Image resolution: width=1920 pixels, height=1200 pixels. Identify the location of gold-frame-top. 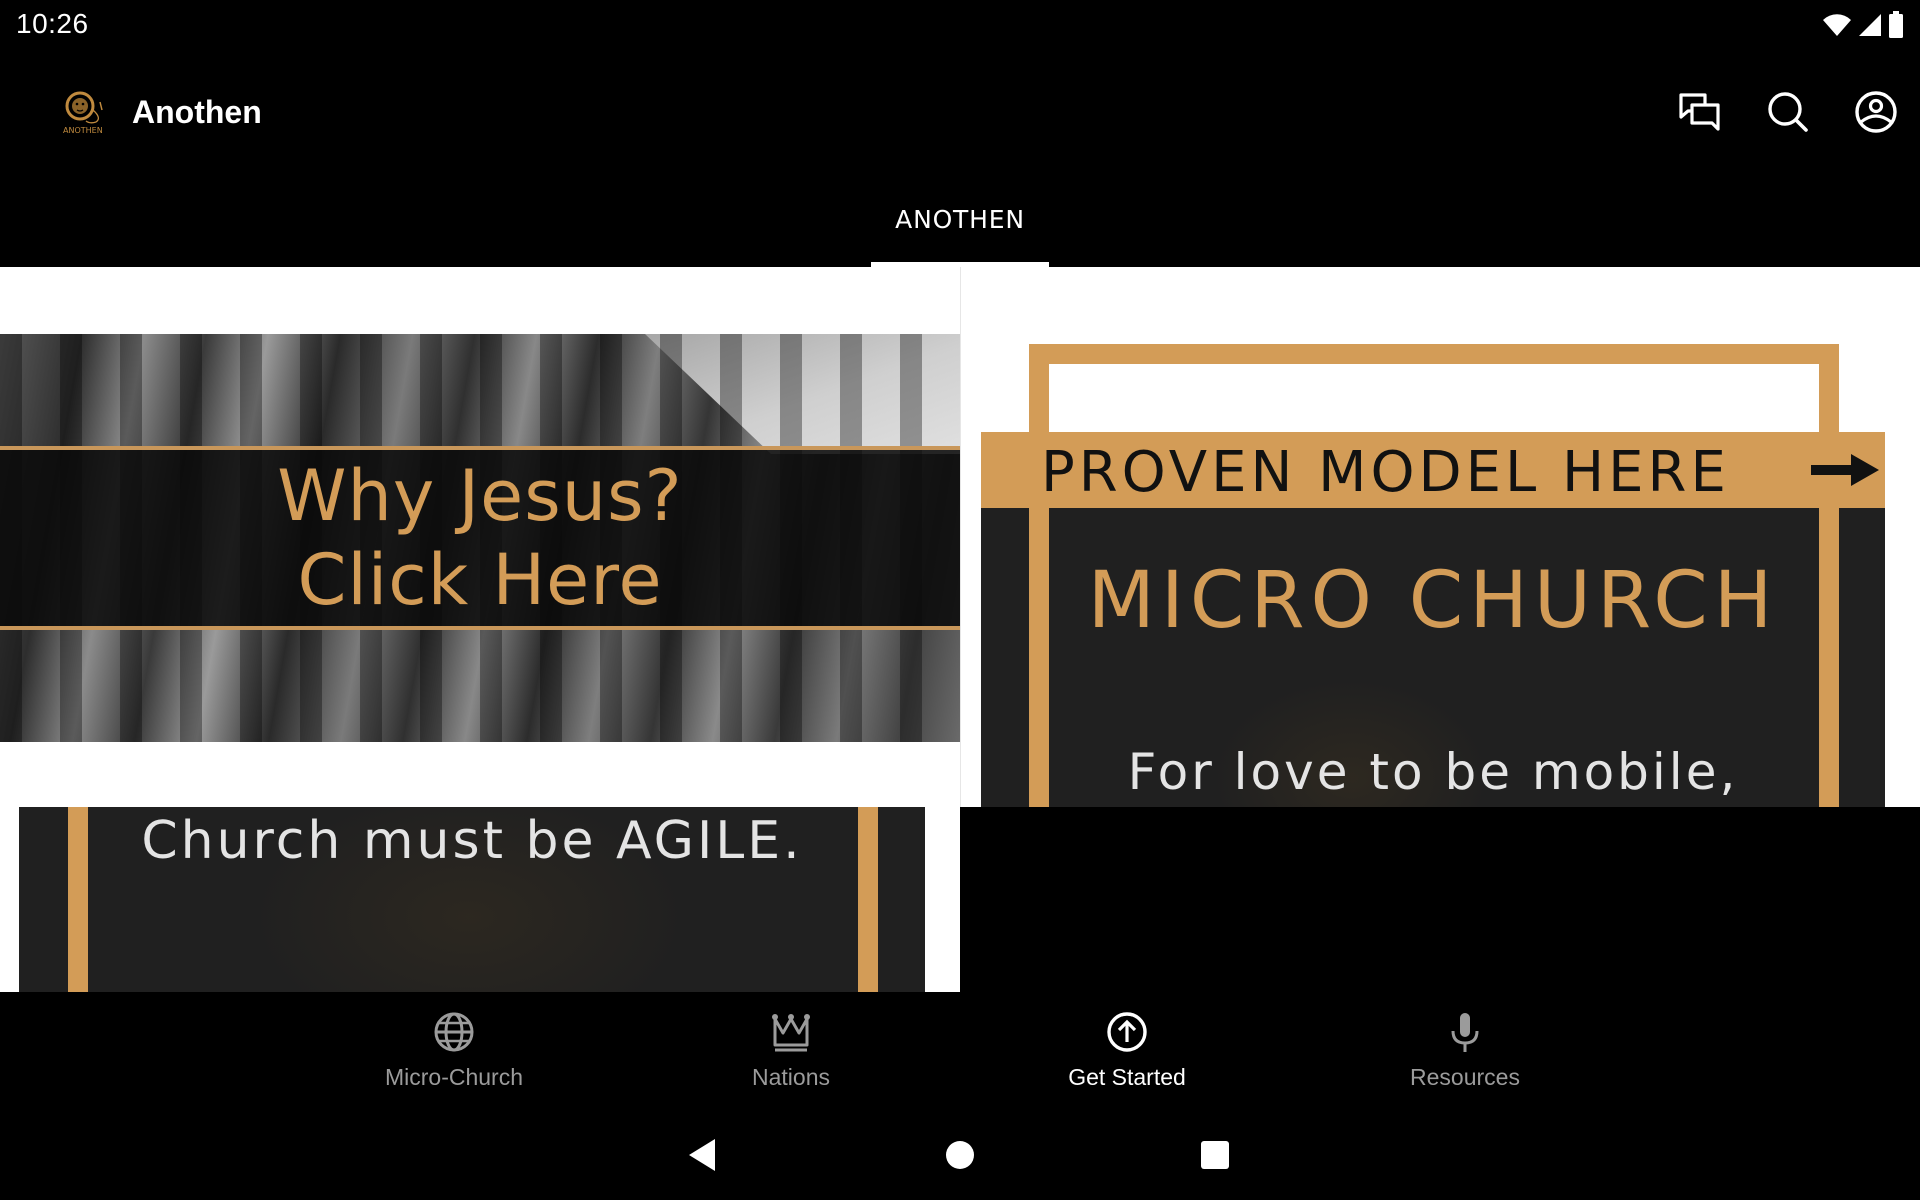
(1434, 354).